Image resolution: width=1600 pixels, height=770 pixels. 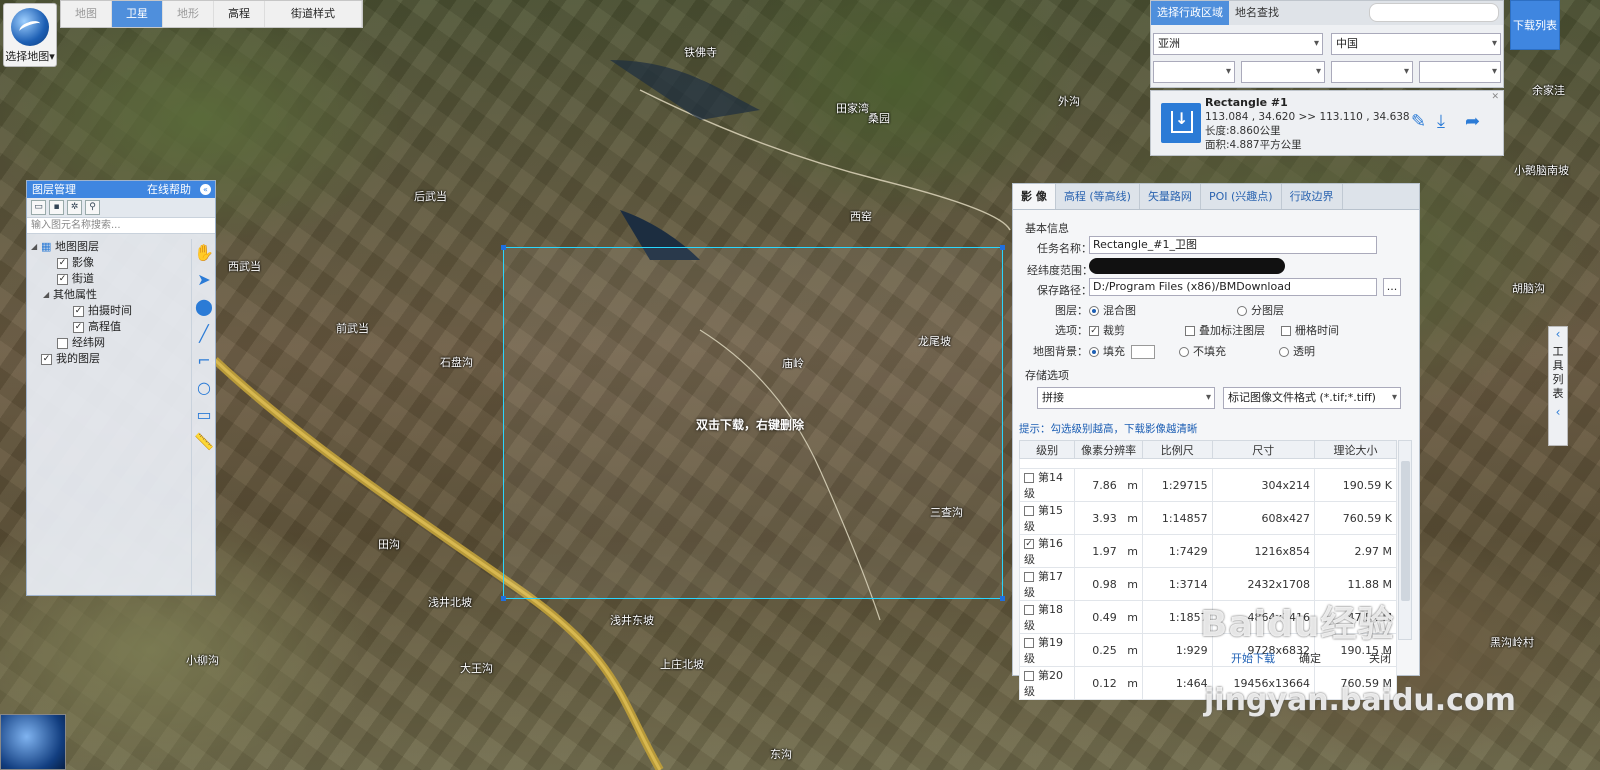 What do you see at coordinates (852, 108) in the screenshot?
I see `place-label: 田家湾` at bounding box center [852, 108].